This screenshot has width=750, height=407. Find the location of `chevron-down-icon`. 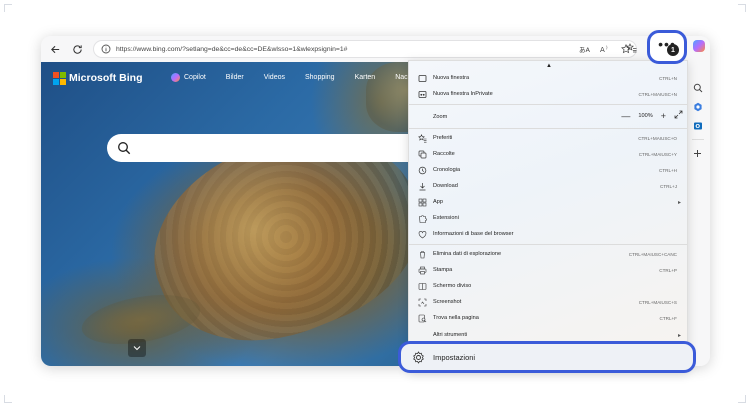

chevron-down-icon is located at coordinates (137, 348).